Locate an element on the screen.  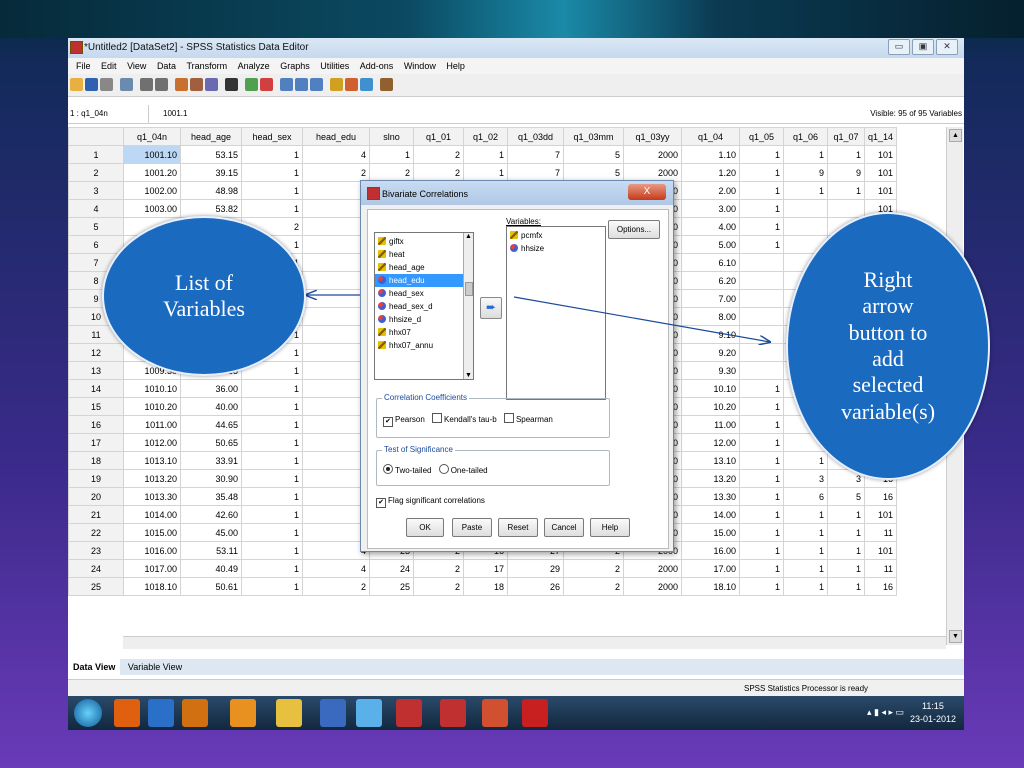
redo-icon is located at coordinates (161, 84).